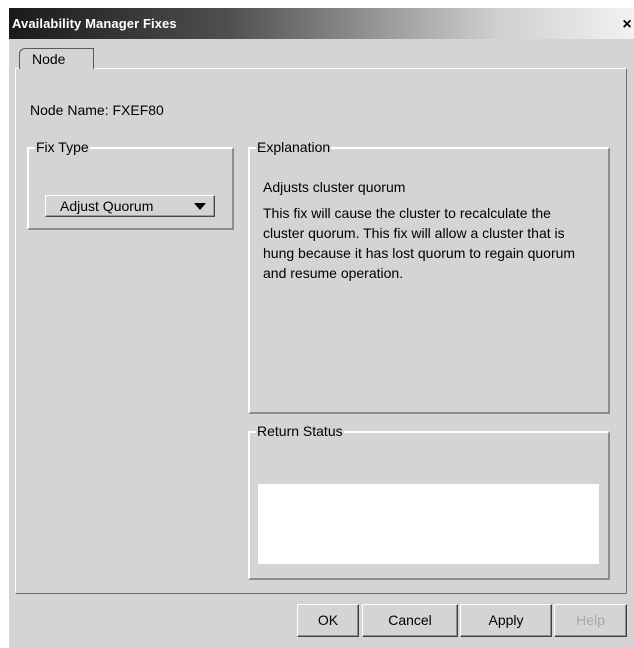  I want to click on close-icon: ×, so click(627, 25).